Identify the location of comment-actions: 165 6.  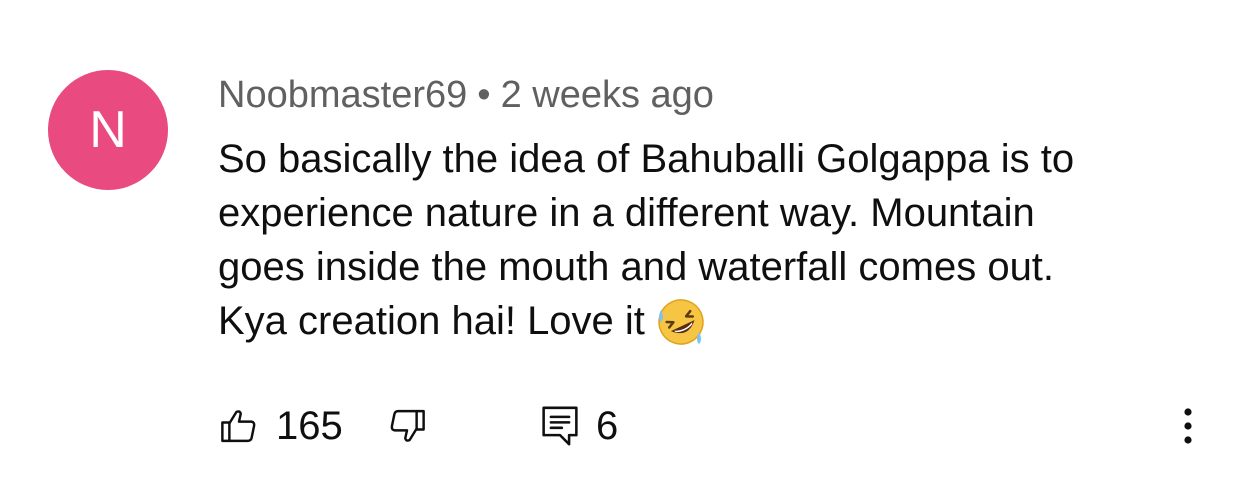
(713, 426).